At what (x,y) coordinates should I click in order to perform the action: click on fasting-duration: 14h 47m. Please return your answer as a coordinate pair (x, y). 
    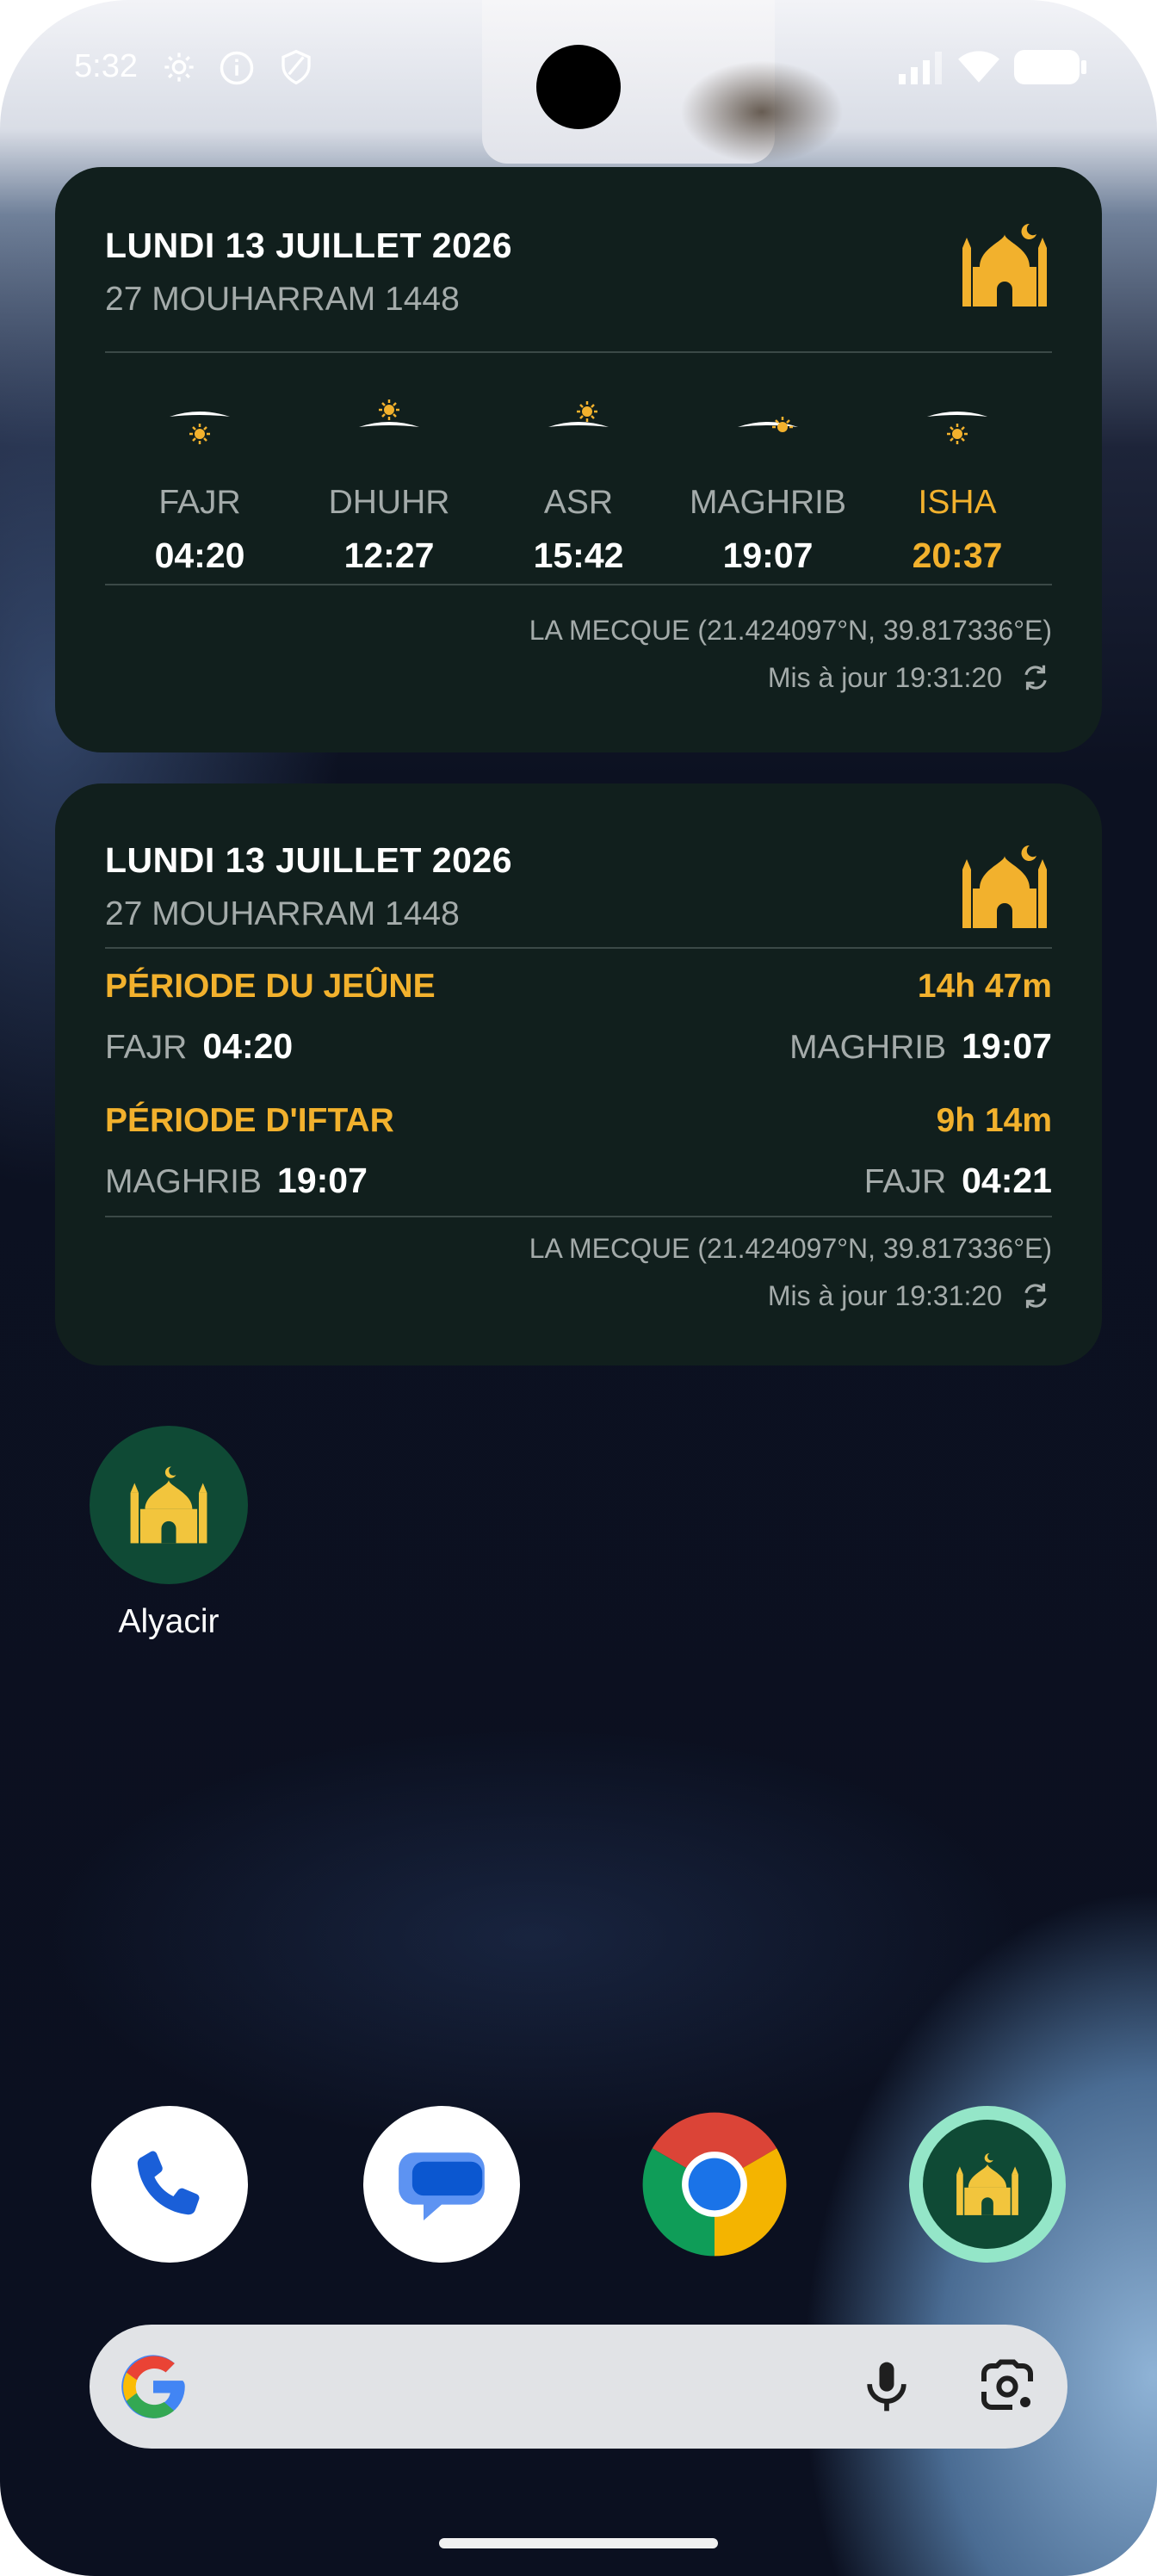
    Looking at the image, I should click on (984, 986).